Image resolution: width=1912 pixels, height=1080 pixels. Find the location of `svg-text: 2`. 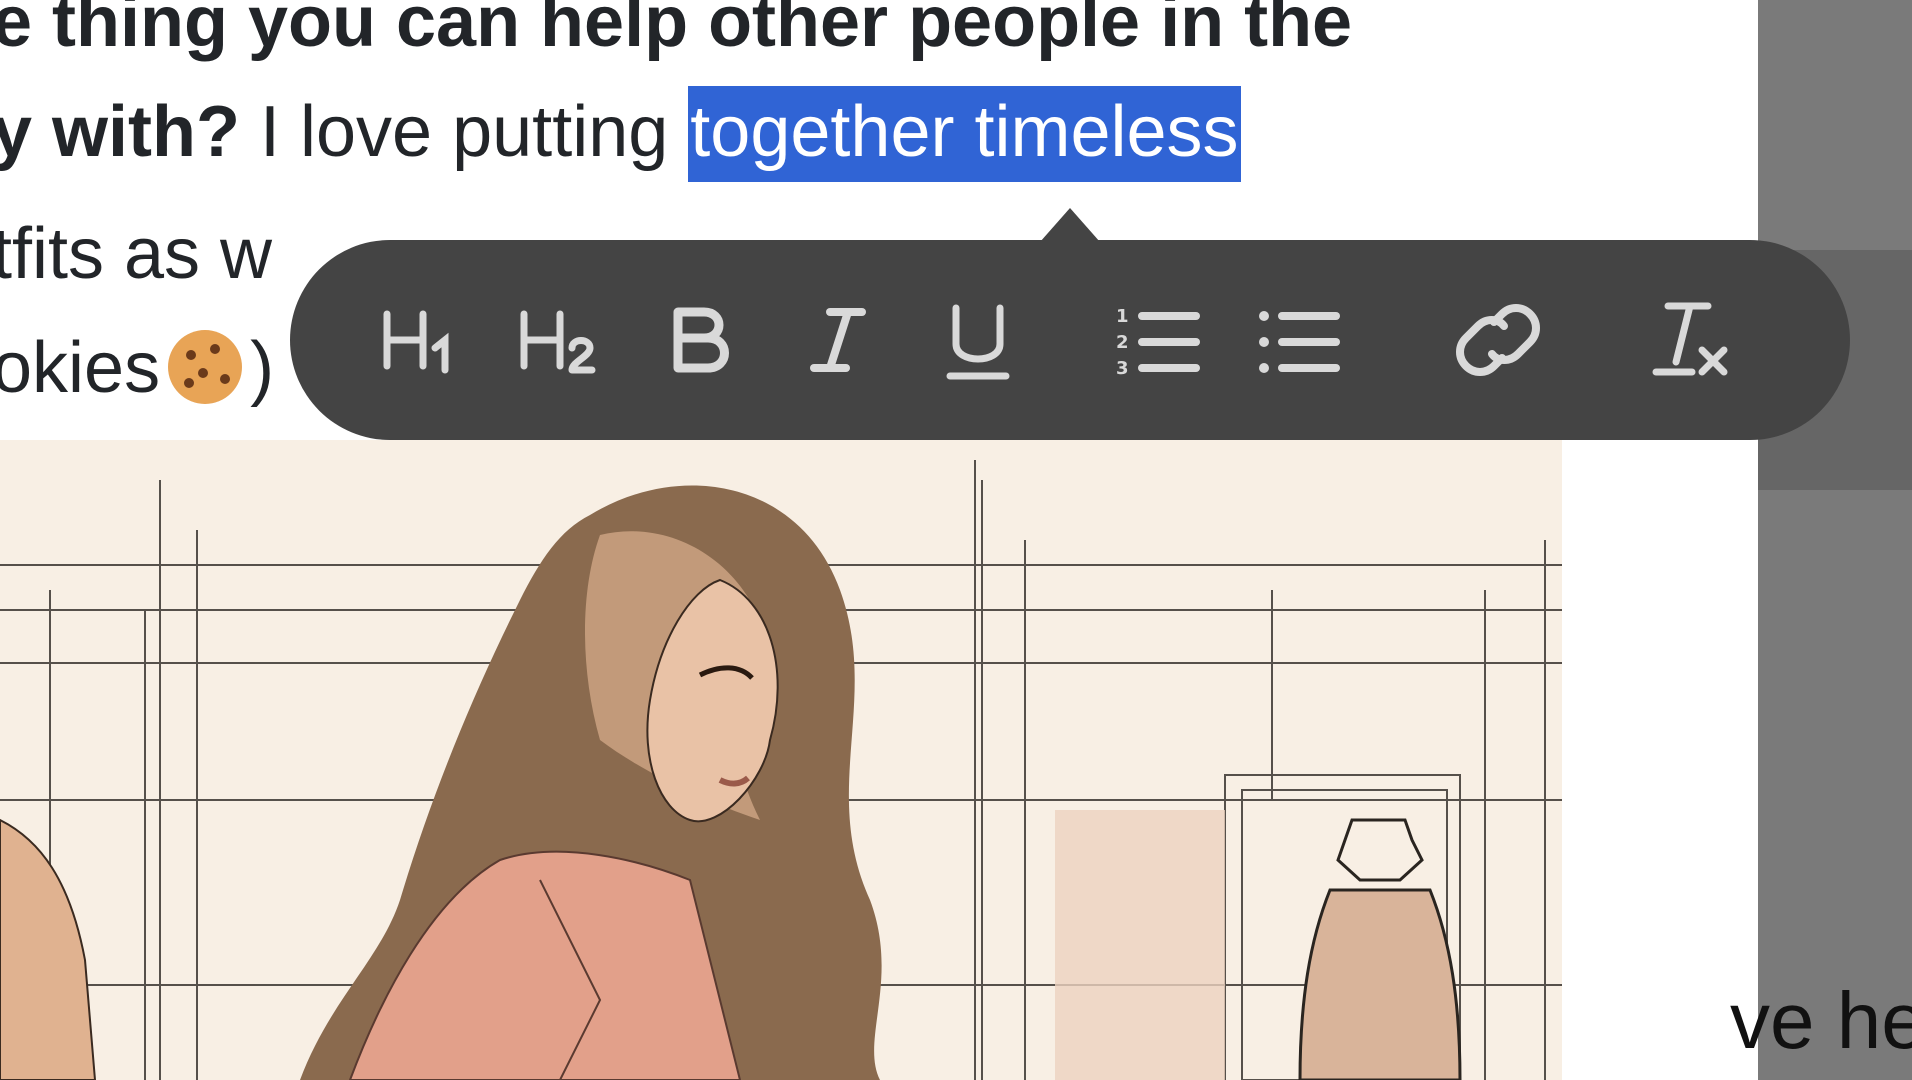

svg-text: 2 is located at coordinates (1122, 342).